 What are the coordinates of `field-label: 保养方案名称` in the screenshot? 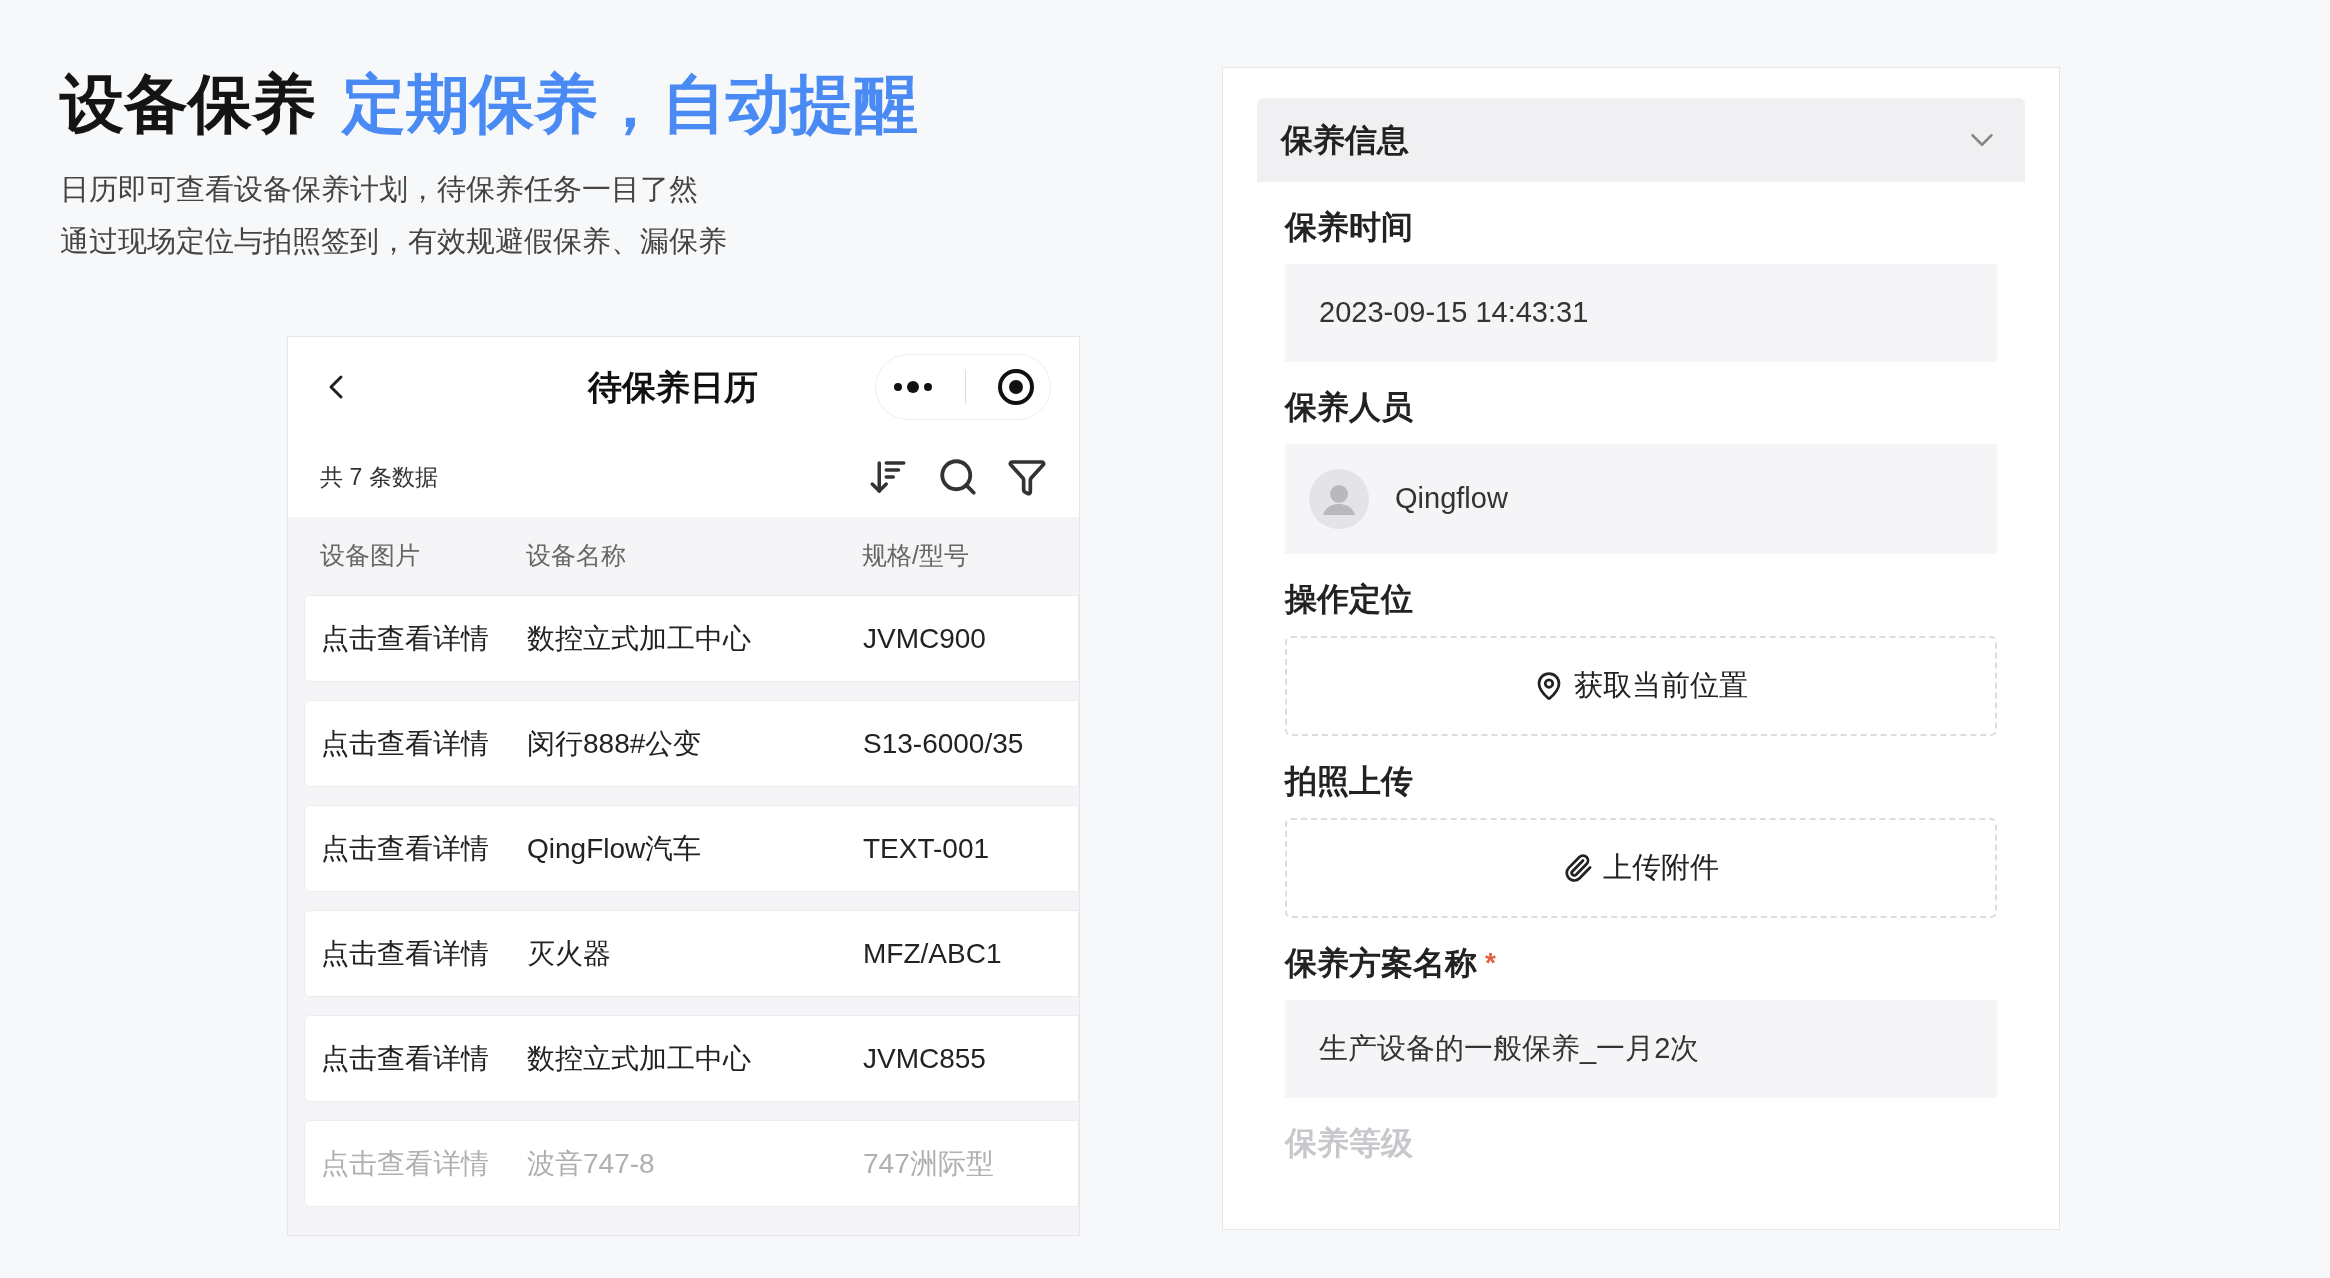 It's located at (1381, 963).